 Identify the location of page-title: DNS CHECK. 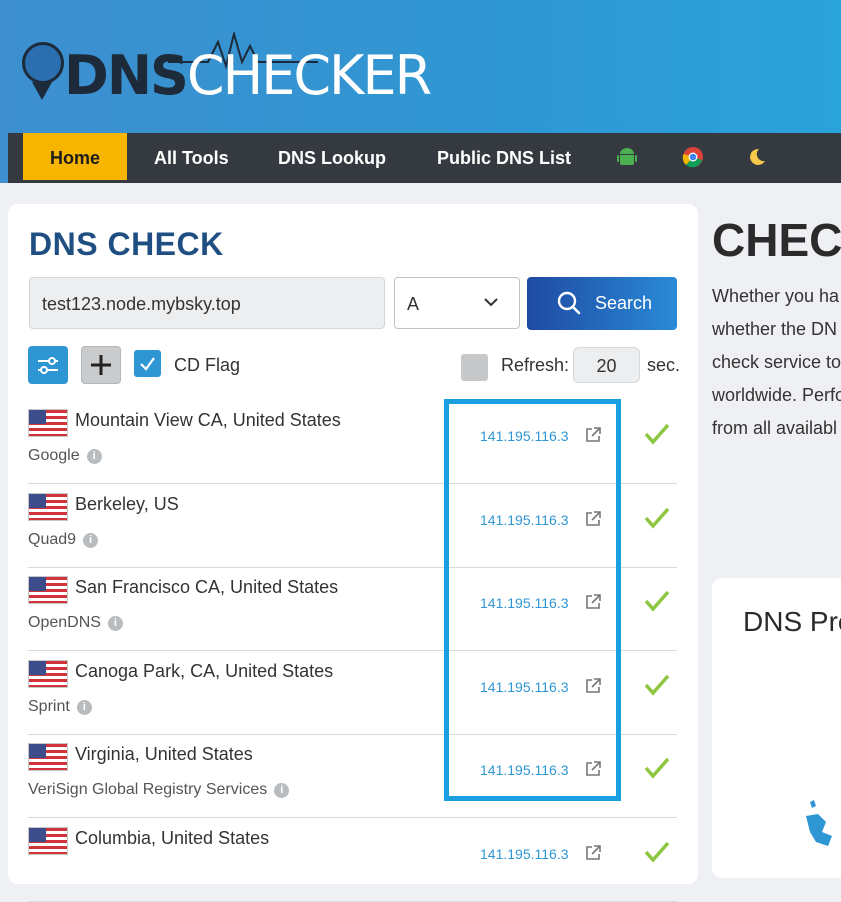
(126, 244).